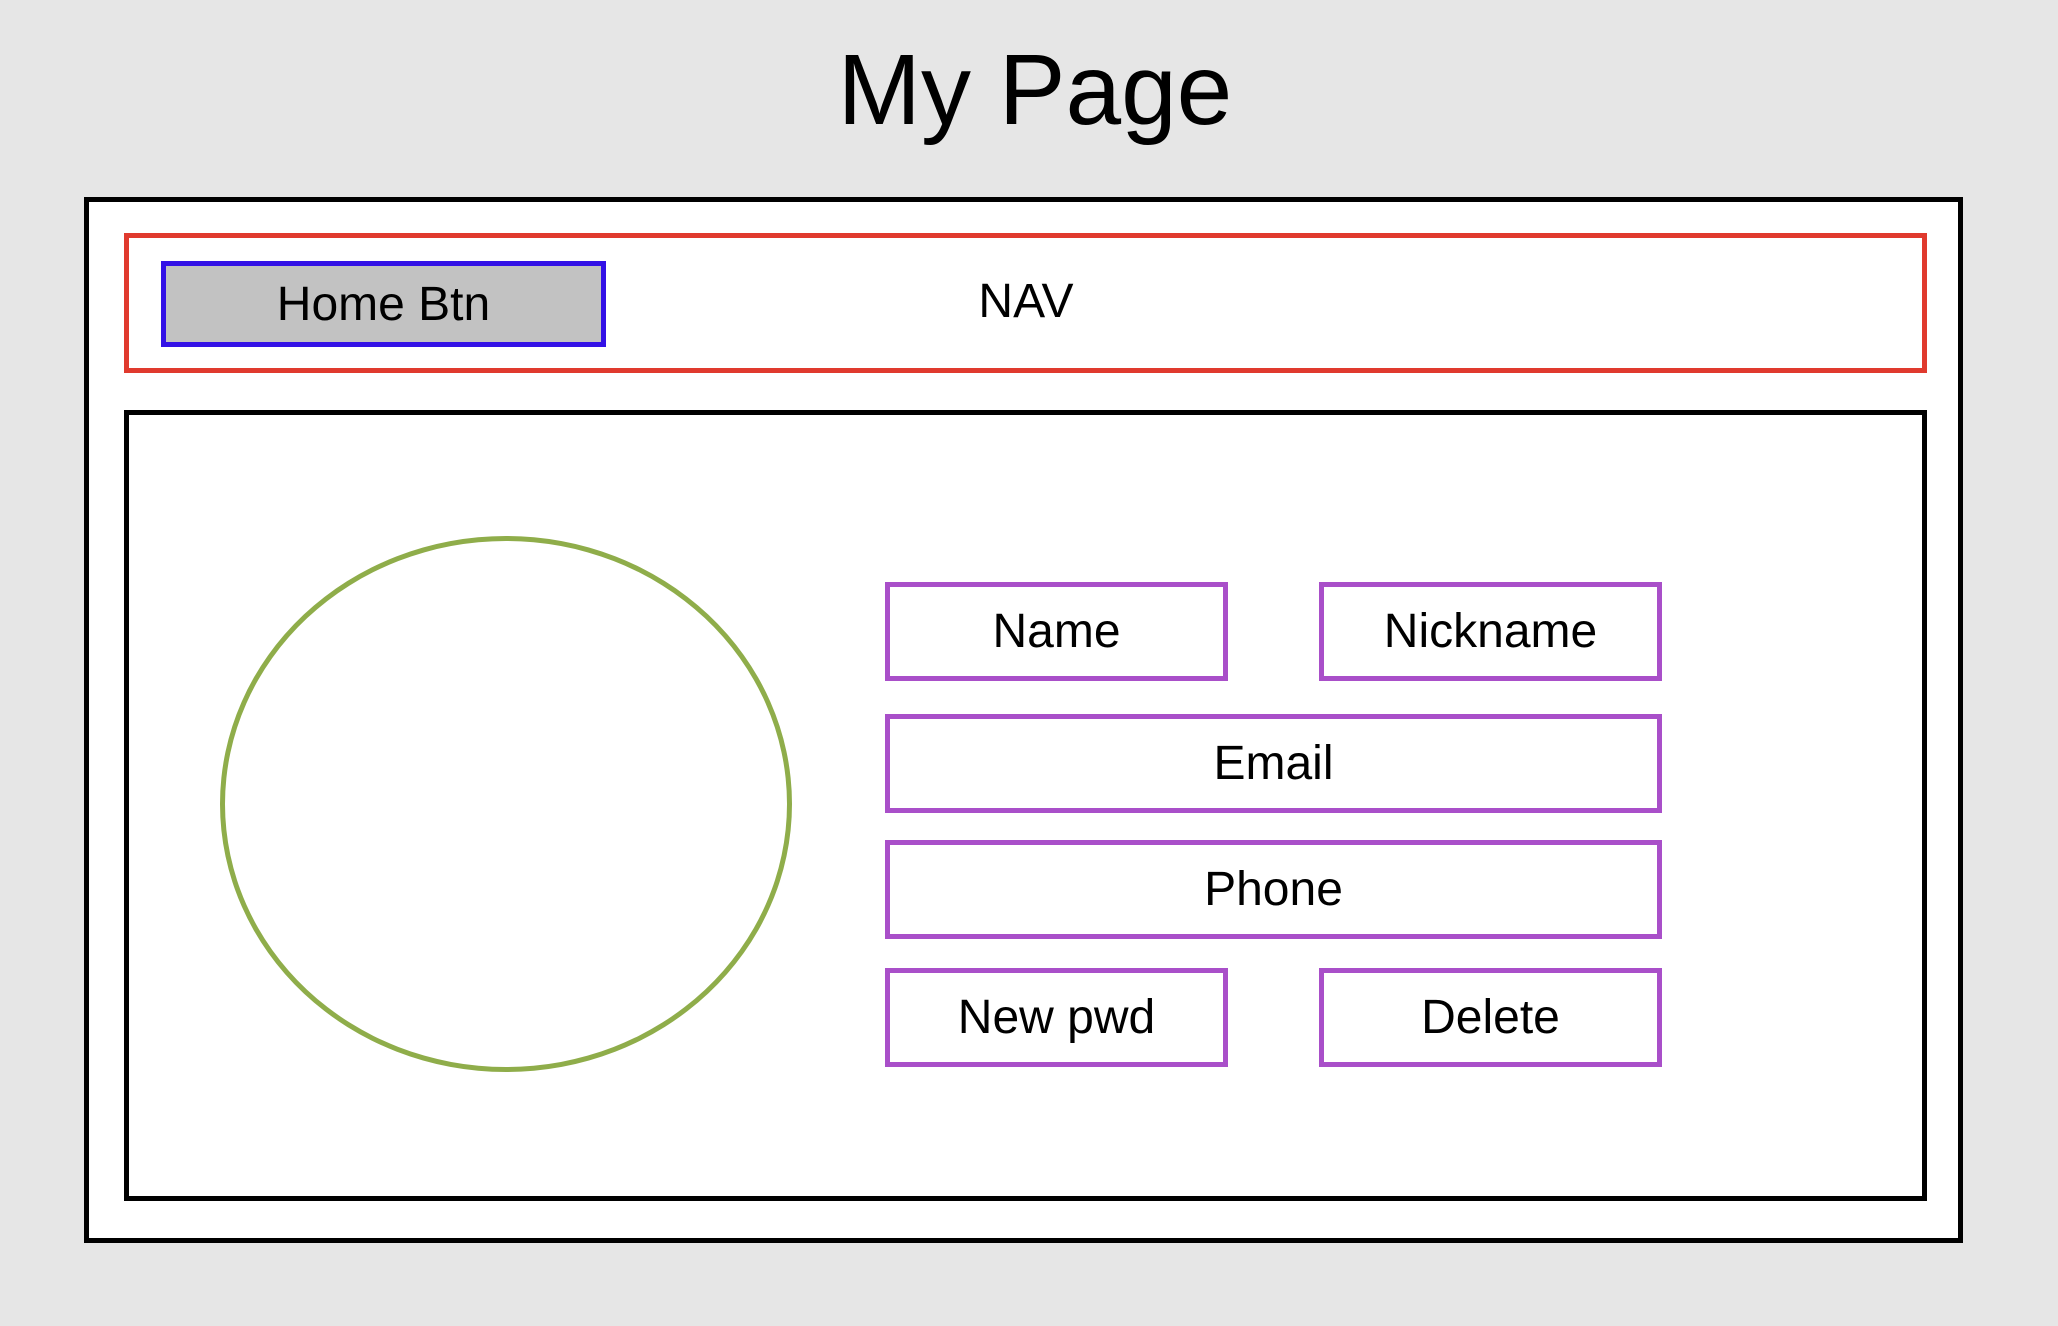 The image size is (2058, 1326). What do you see at coordinates (1056, 631) in the screenshot?
I see `name-field: Name` at bounding box center [1056, 631].